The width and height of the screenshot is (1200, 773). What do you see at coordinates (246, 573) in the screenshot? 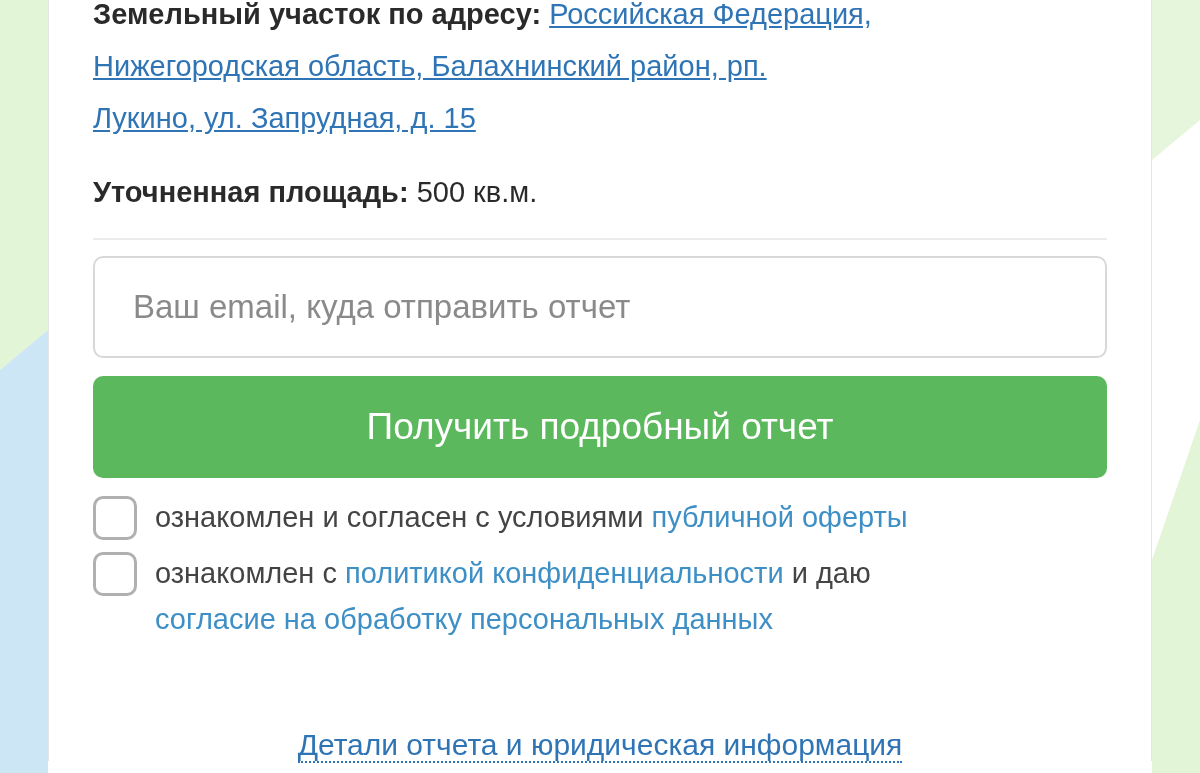
I see `agreement-text: ознакомлен с` at bounding box center [246, 573].